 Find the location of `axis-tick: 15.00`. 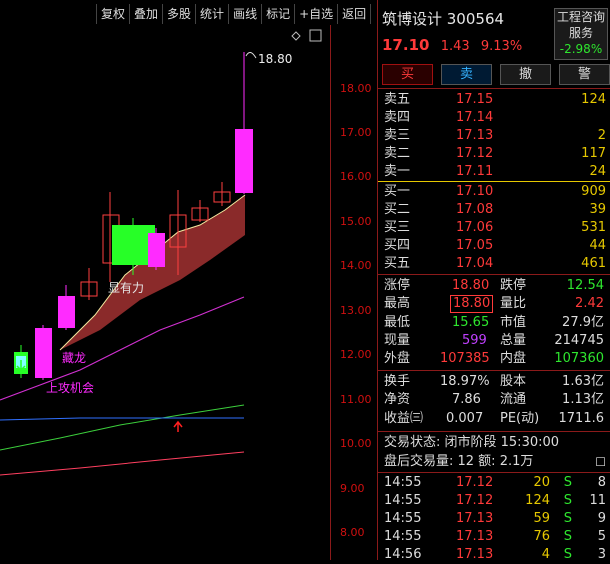

axis-tick: 15.00 is located at coordinates (356, 221).